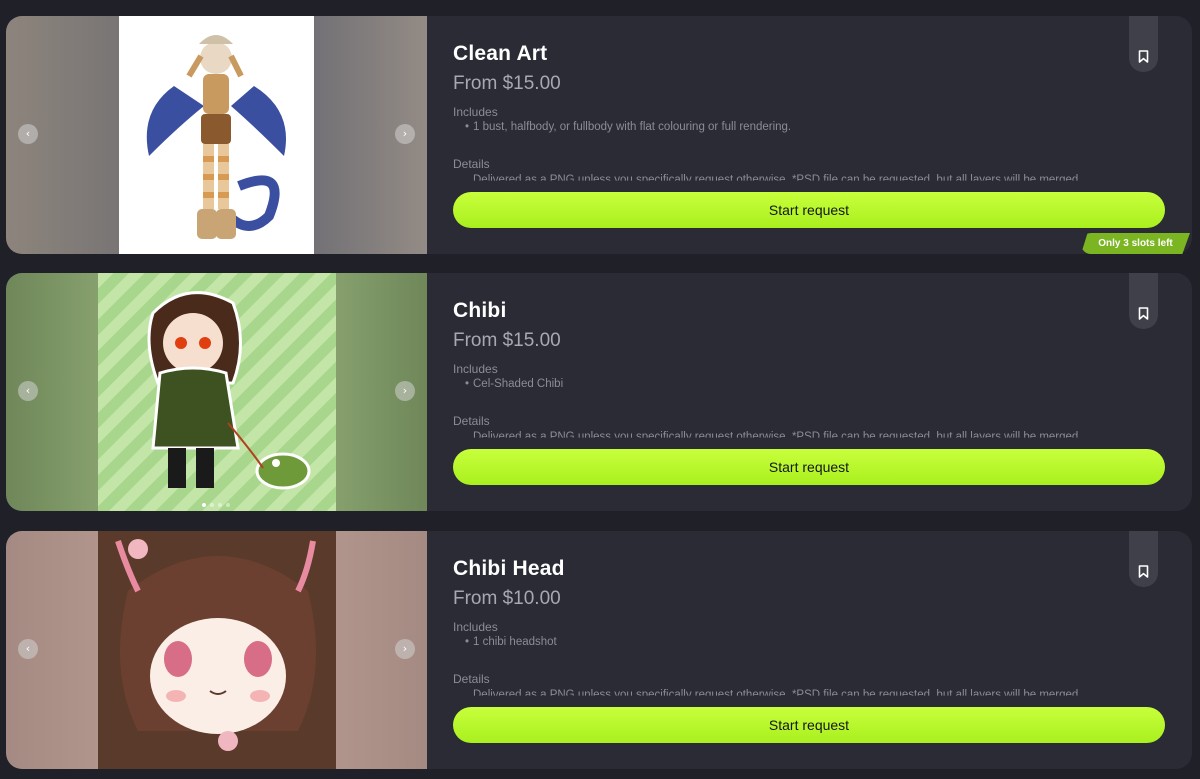  Describe the element at coordinates (1135, 243) in the screenshot. I see `slots-left-badge: Only 3 slots left` at that location.